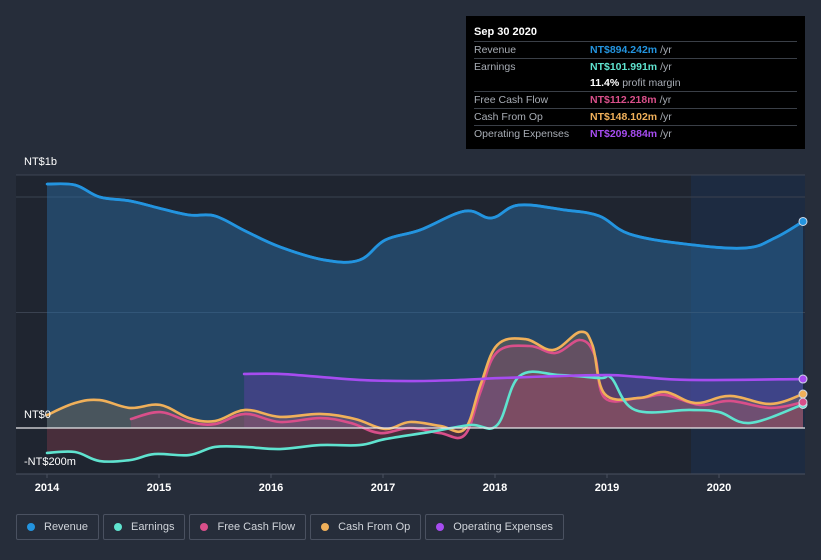 This screenshot has width=821, height=560. Describe the element at coordinates (66, 527) in the screenshot. I see `legend-label: Revenue` at that location.